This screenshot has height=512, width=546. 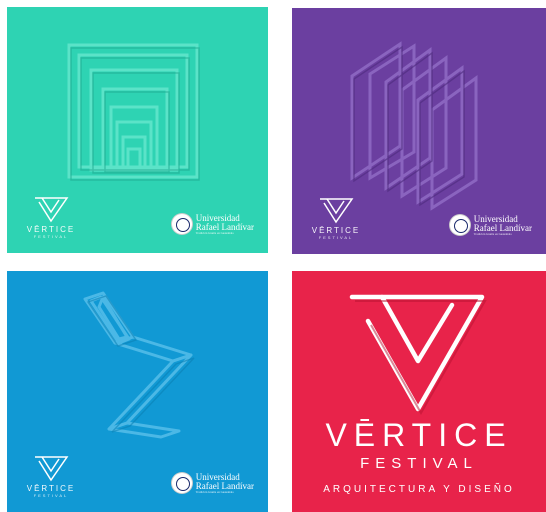 I want to click on tagline: ARQUITECTURA Y DISEÑO, so click(x=419, y=489).